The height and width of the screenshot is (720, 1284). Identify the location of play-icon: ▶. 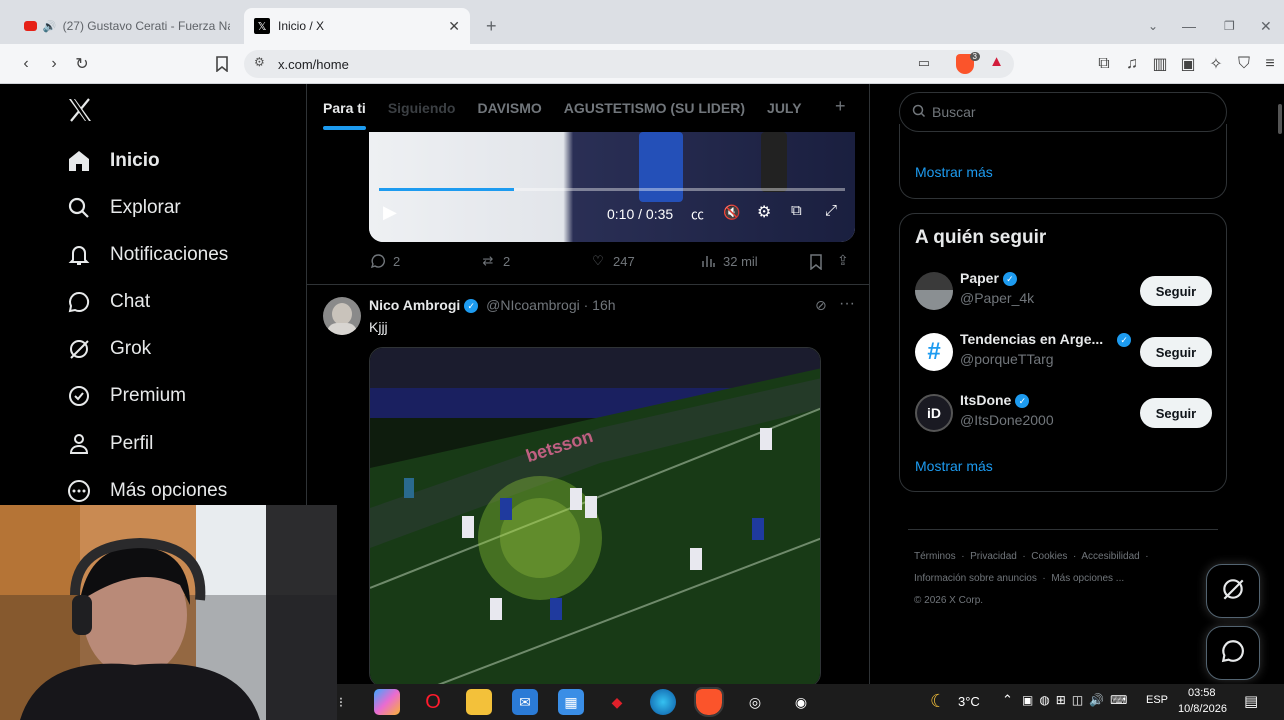
(390, 212).